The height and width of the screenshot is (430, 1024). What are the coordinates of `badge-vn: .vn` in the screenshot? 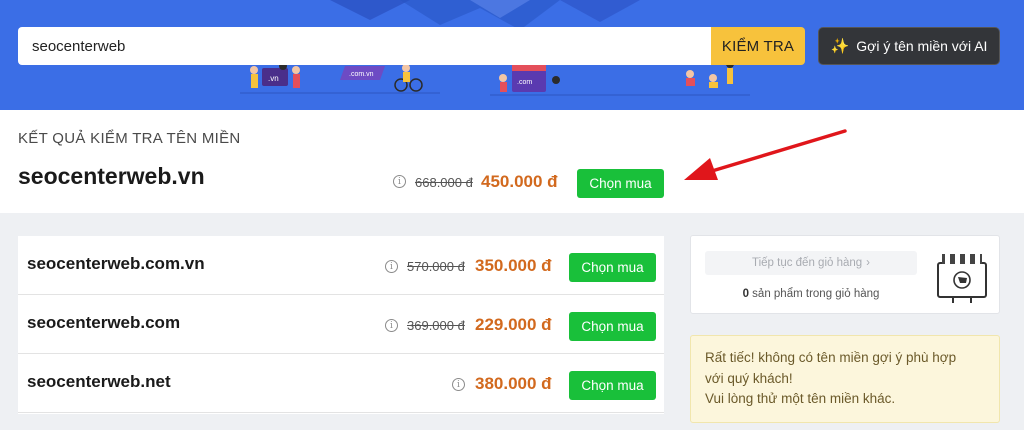 It's located at (273, 78).